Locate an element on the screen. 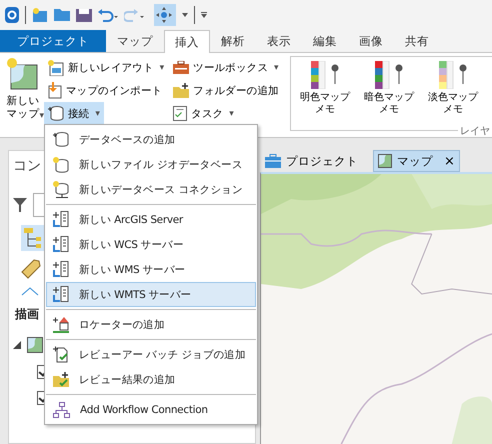  project-tab: プロジェクト is located at coordinates (53, 41).